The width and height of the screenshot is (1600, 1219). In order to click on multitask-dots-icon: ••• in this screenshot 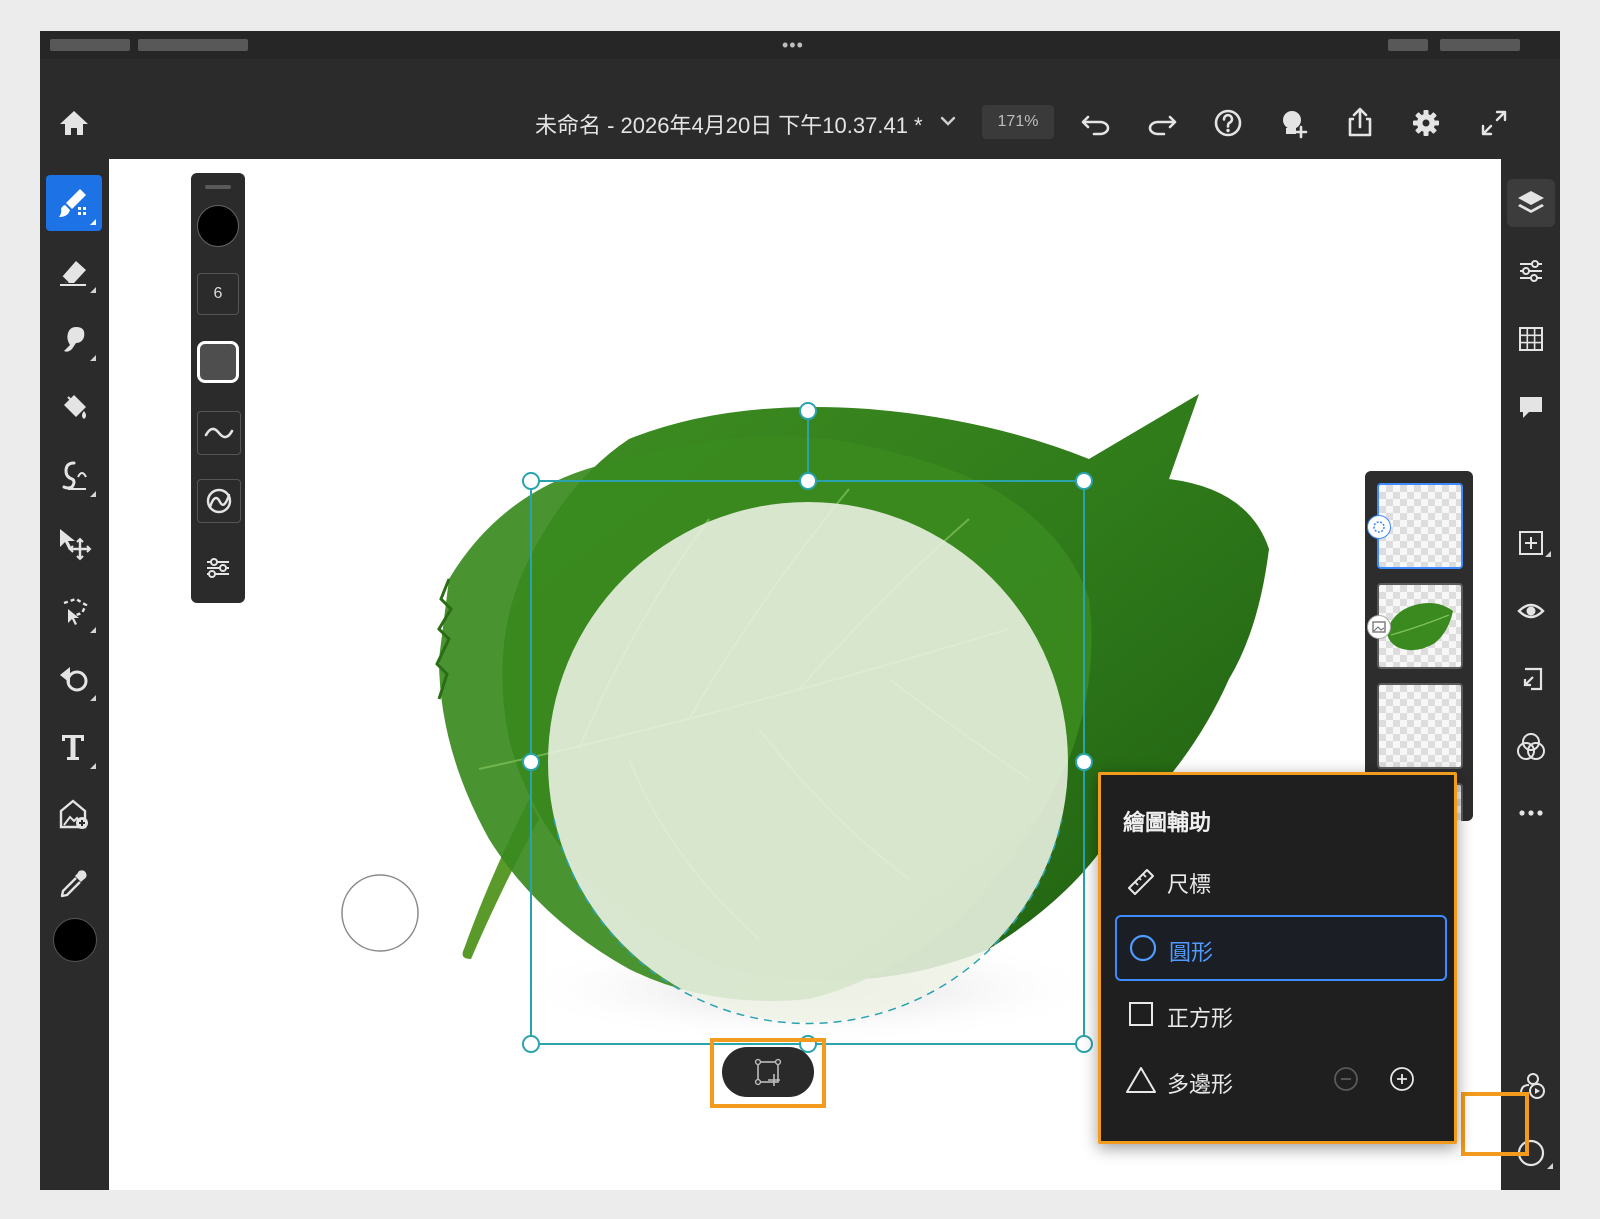, I will do `click(793, 45)`.